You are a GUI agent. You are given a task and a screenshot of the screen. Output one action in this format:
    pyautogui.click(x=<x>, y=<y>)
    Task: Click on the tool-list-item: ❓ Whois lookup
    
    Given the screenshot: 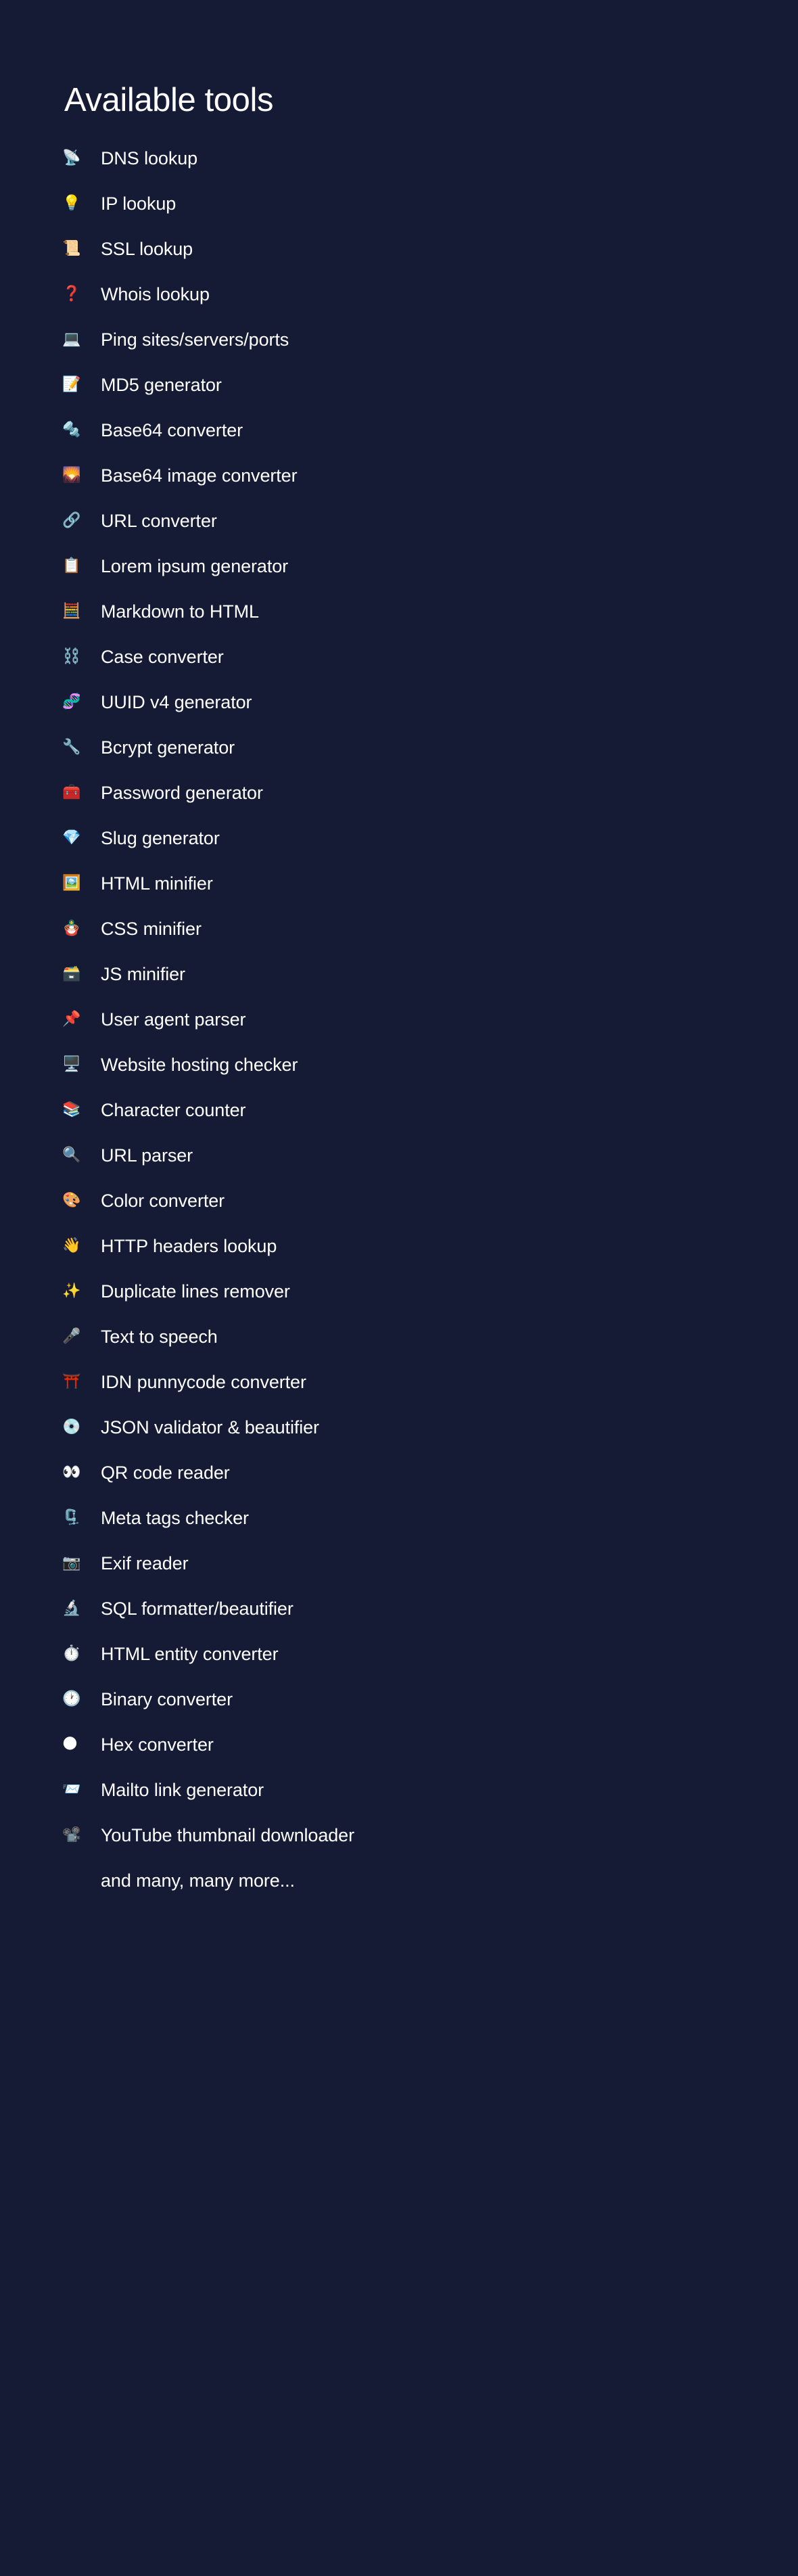 What is the action you would take?
    pyautogui.click(x=399, y=294)
    